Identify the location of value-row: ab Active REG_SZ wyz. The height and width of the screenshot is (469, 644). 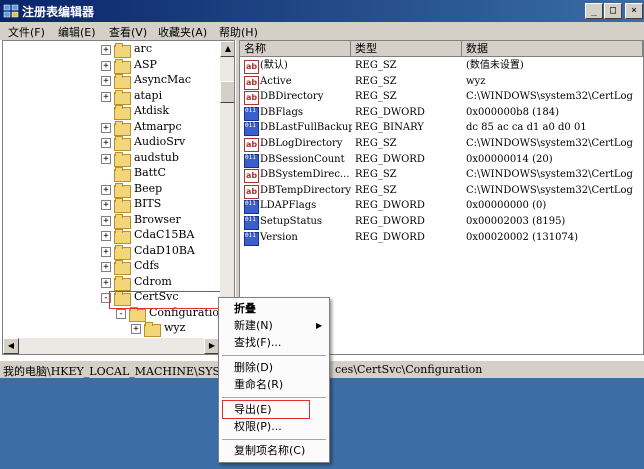
(441, 82).